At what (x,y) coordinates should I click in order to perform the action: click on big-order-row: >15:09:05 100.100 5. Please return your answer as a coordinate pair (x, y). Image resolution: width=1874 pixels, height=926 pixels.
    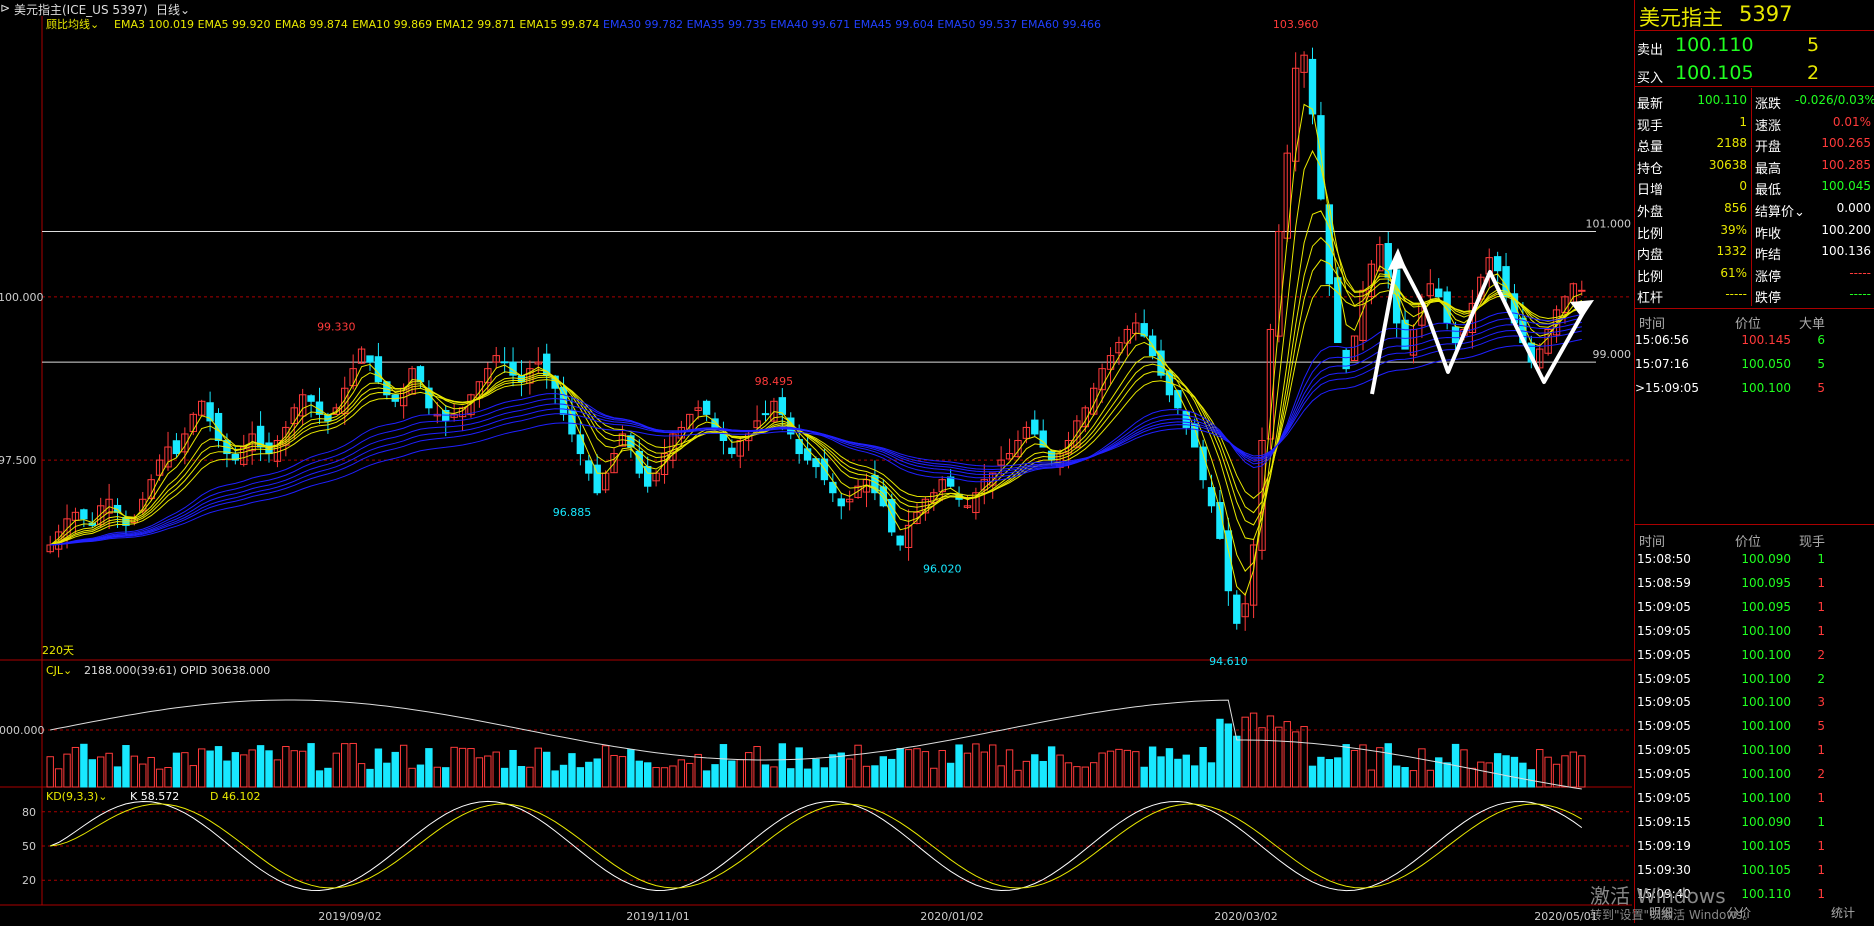
    Looking at the image, I should click on (1754, 389).